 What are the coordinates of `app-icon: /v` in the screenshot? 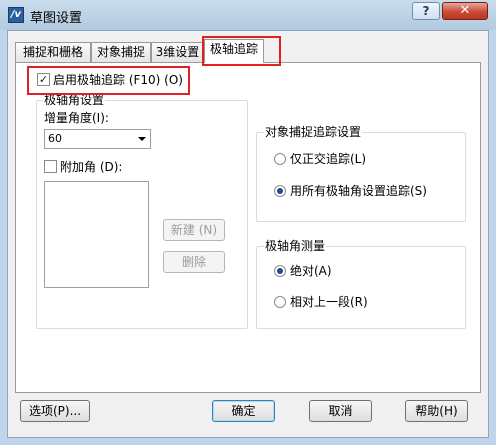 It's located at (16, 15).